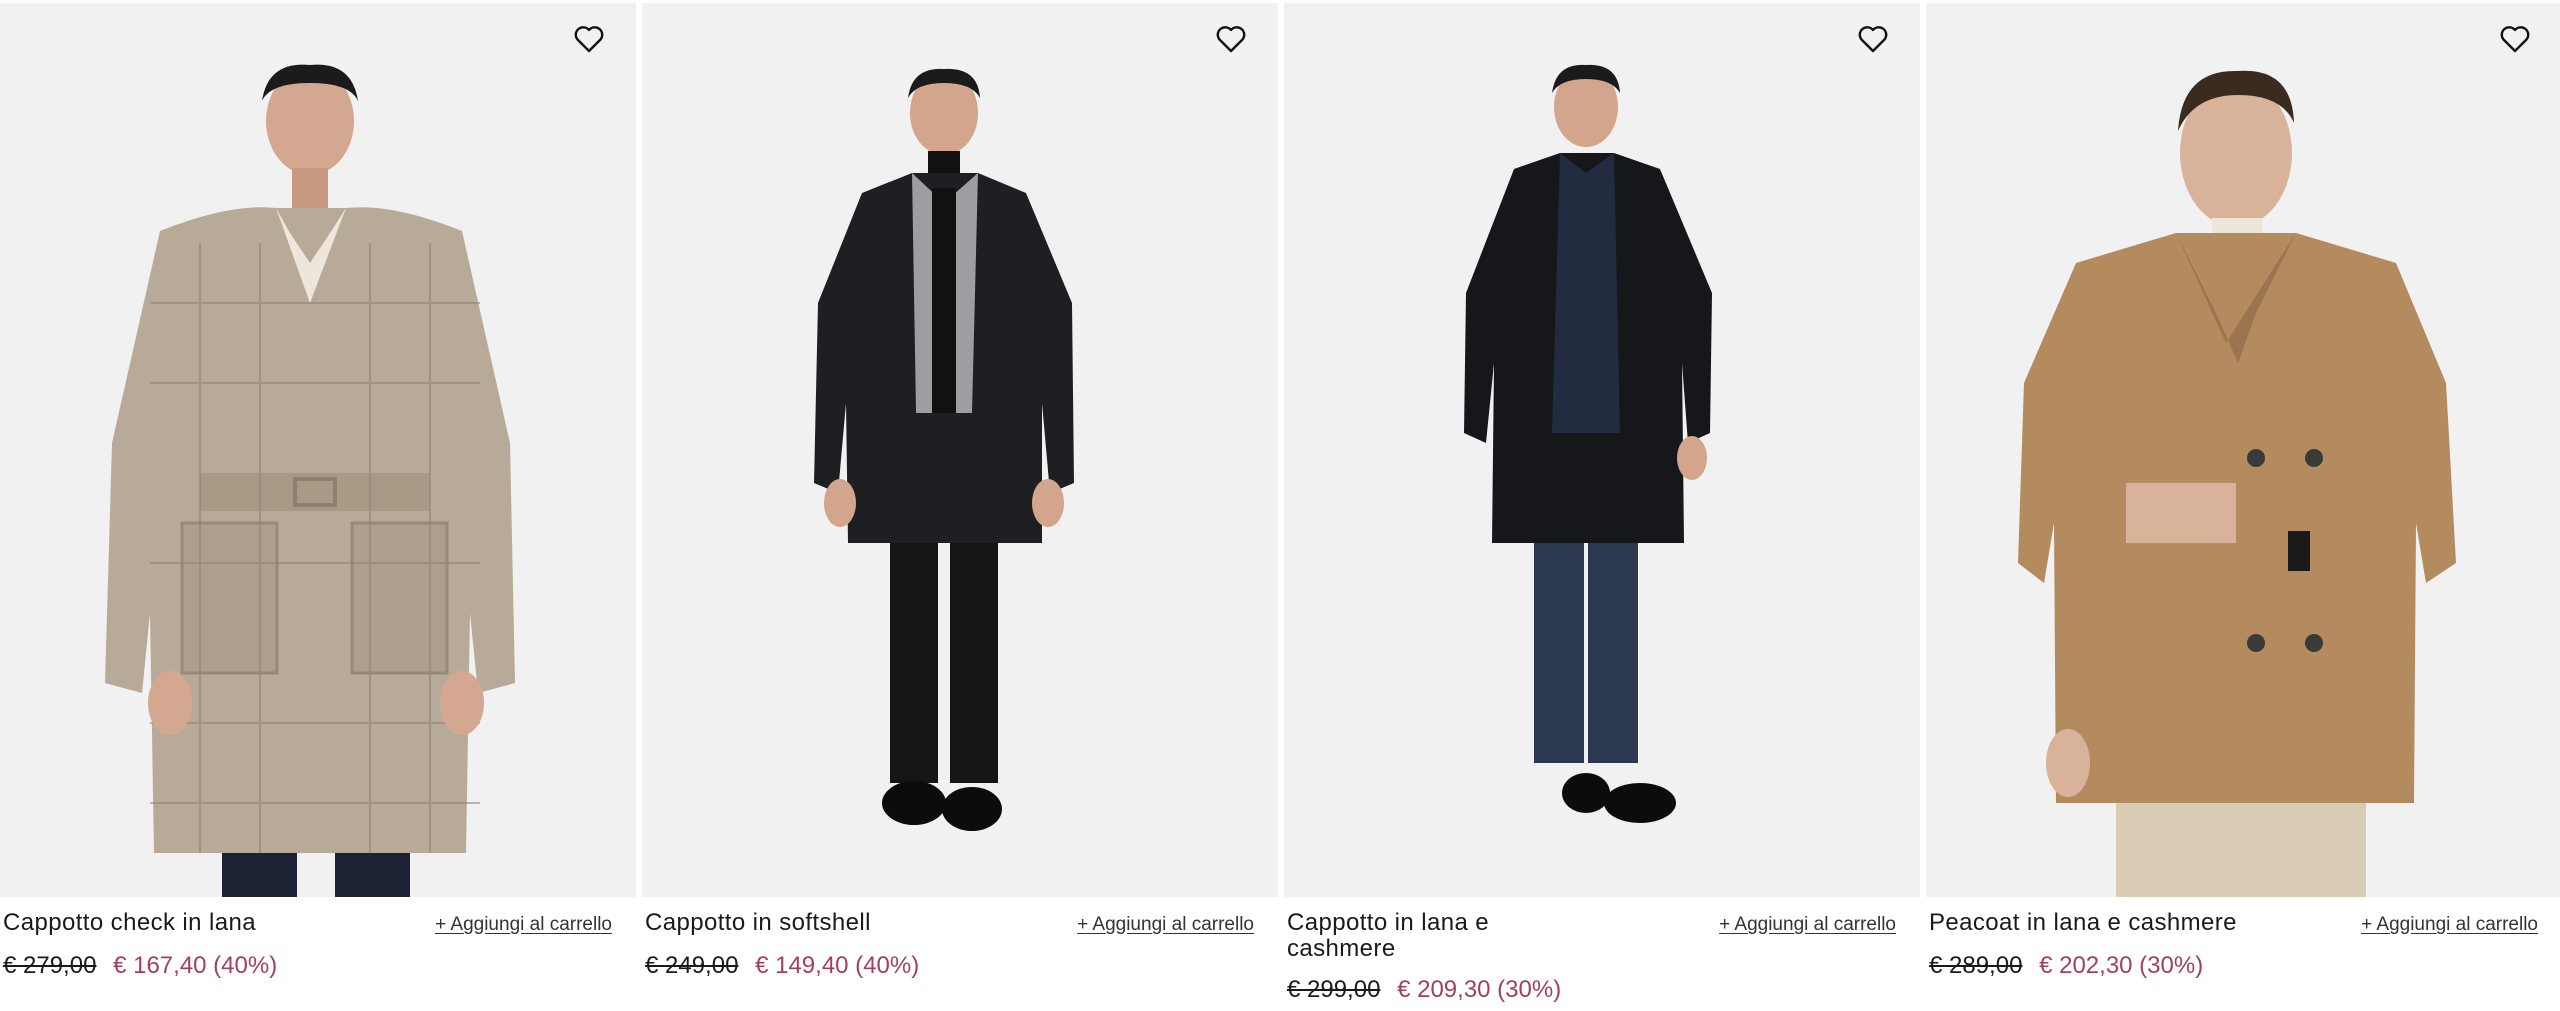  What do you see at coordinates (2121, 965) in the screenshot?
I see `sale-price: € 202,30 (30%)` at bounding box center [2121, 965].